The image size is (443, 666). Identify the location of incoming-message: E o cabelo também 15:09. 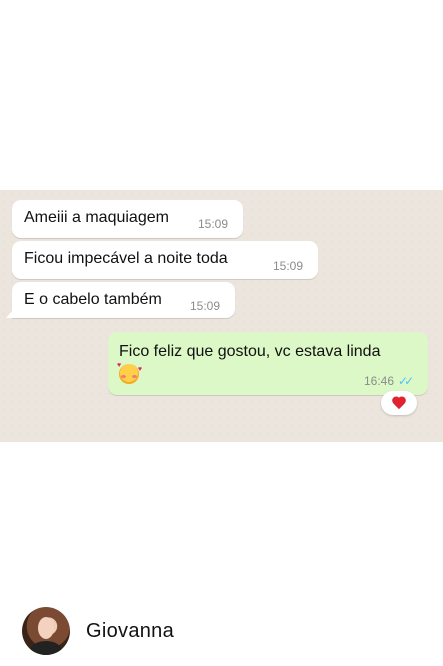
(120, 300).